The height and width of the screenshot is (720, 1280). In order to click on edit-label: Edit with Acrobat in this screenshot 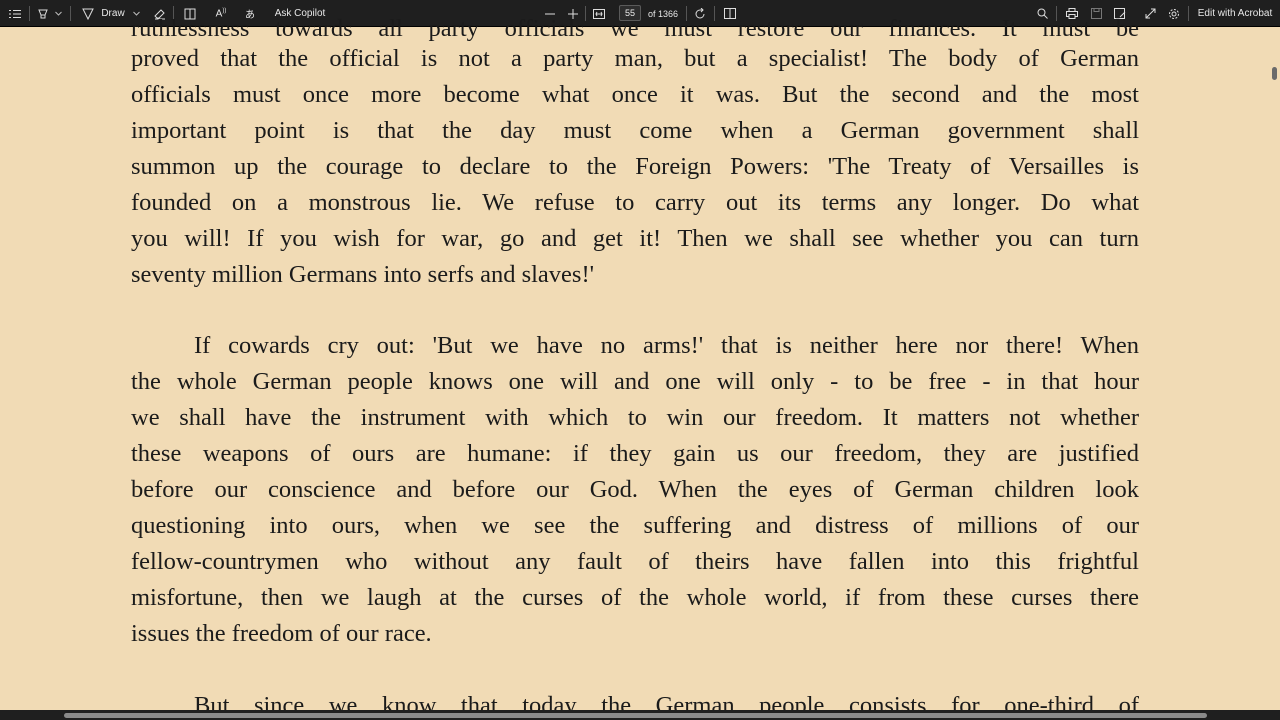, I will do `click(1235, 13)`.